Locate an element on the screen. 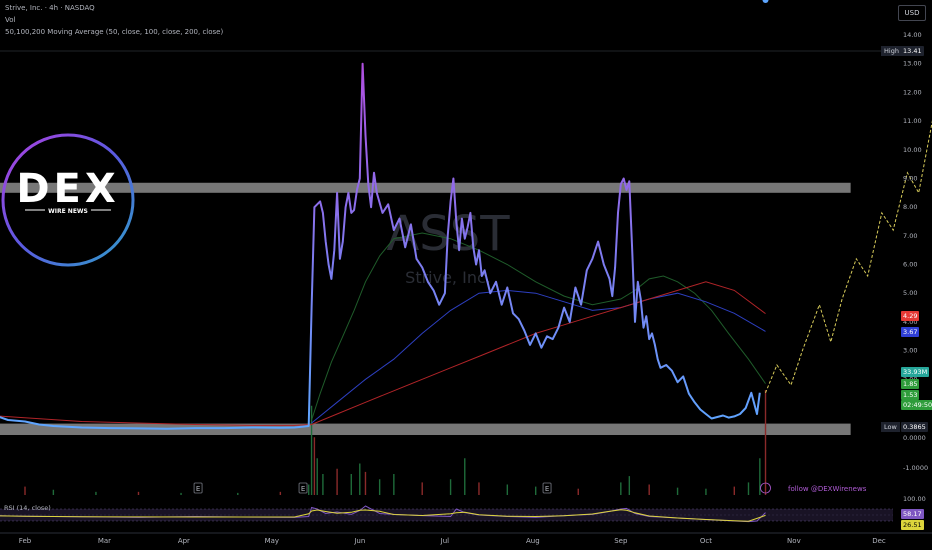 The image size is (932, 550). x-tick-label: Jun is located at coordinates (359, 541).